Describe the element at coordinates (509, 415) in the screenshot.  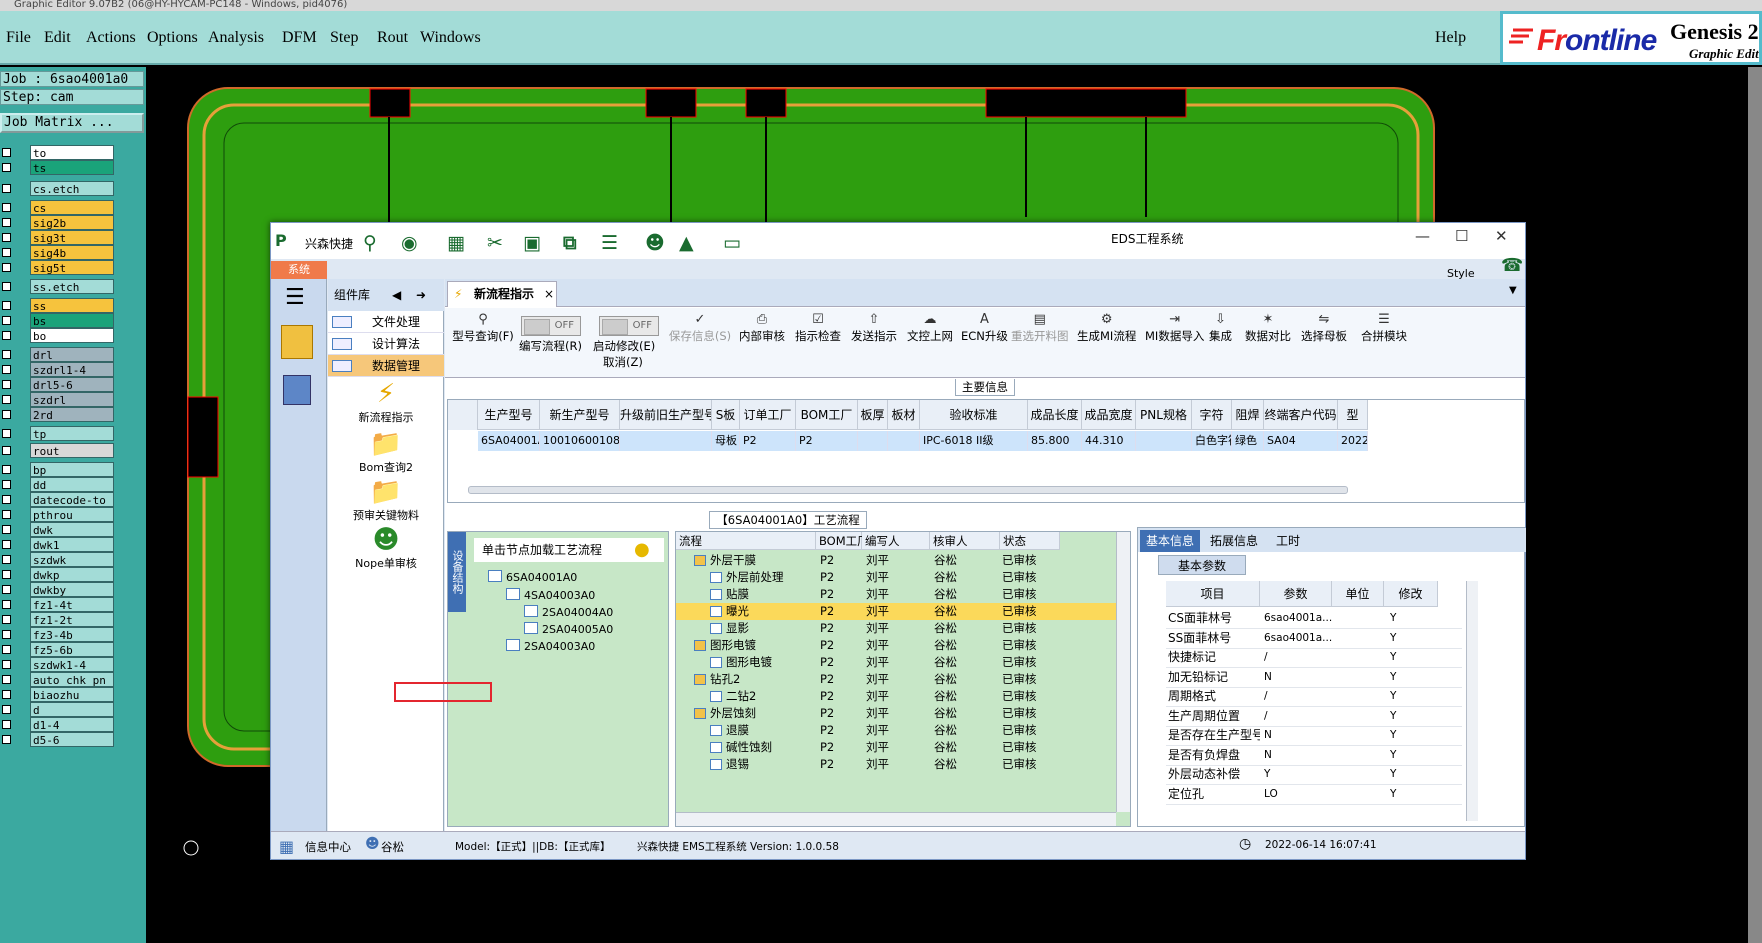
I see `grid-header: 生产型号` at that location.